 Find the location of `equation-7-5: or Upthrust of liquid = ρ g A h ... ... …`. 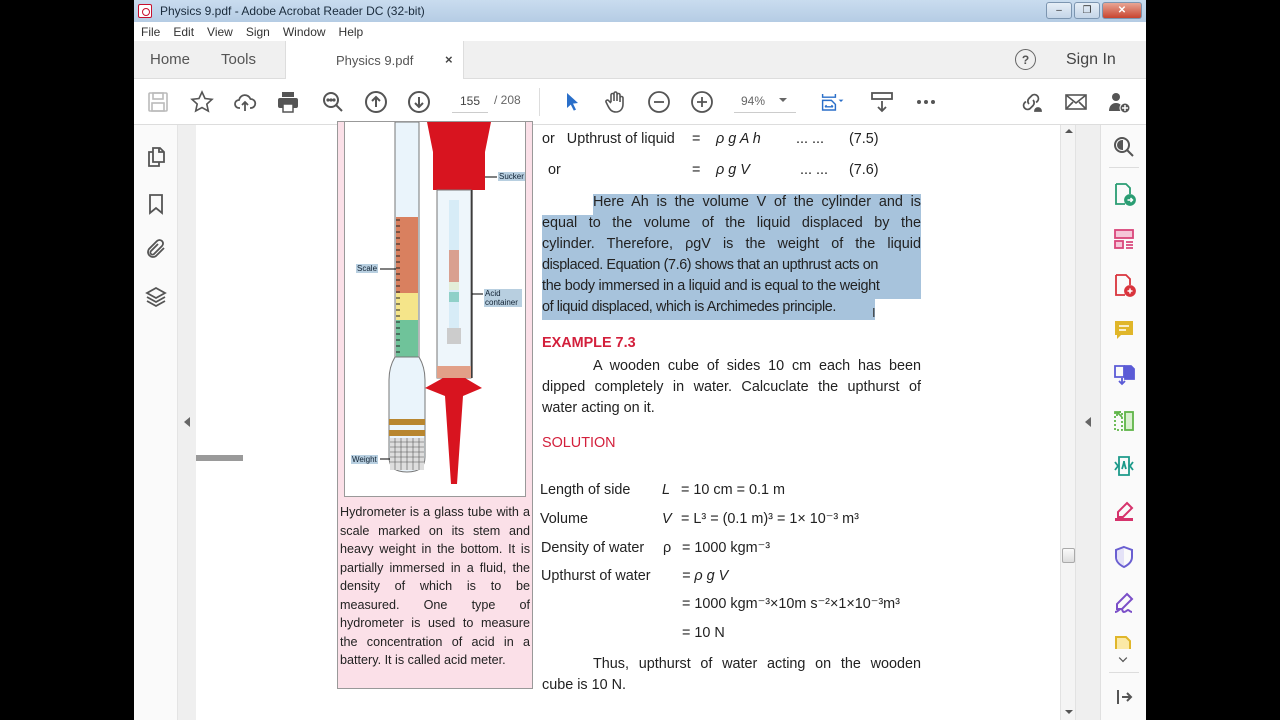

equation-7-5: or Upthrust of liquid = ρ g A h ... ... … is located at coordinates (710, 139).